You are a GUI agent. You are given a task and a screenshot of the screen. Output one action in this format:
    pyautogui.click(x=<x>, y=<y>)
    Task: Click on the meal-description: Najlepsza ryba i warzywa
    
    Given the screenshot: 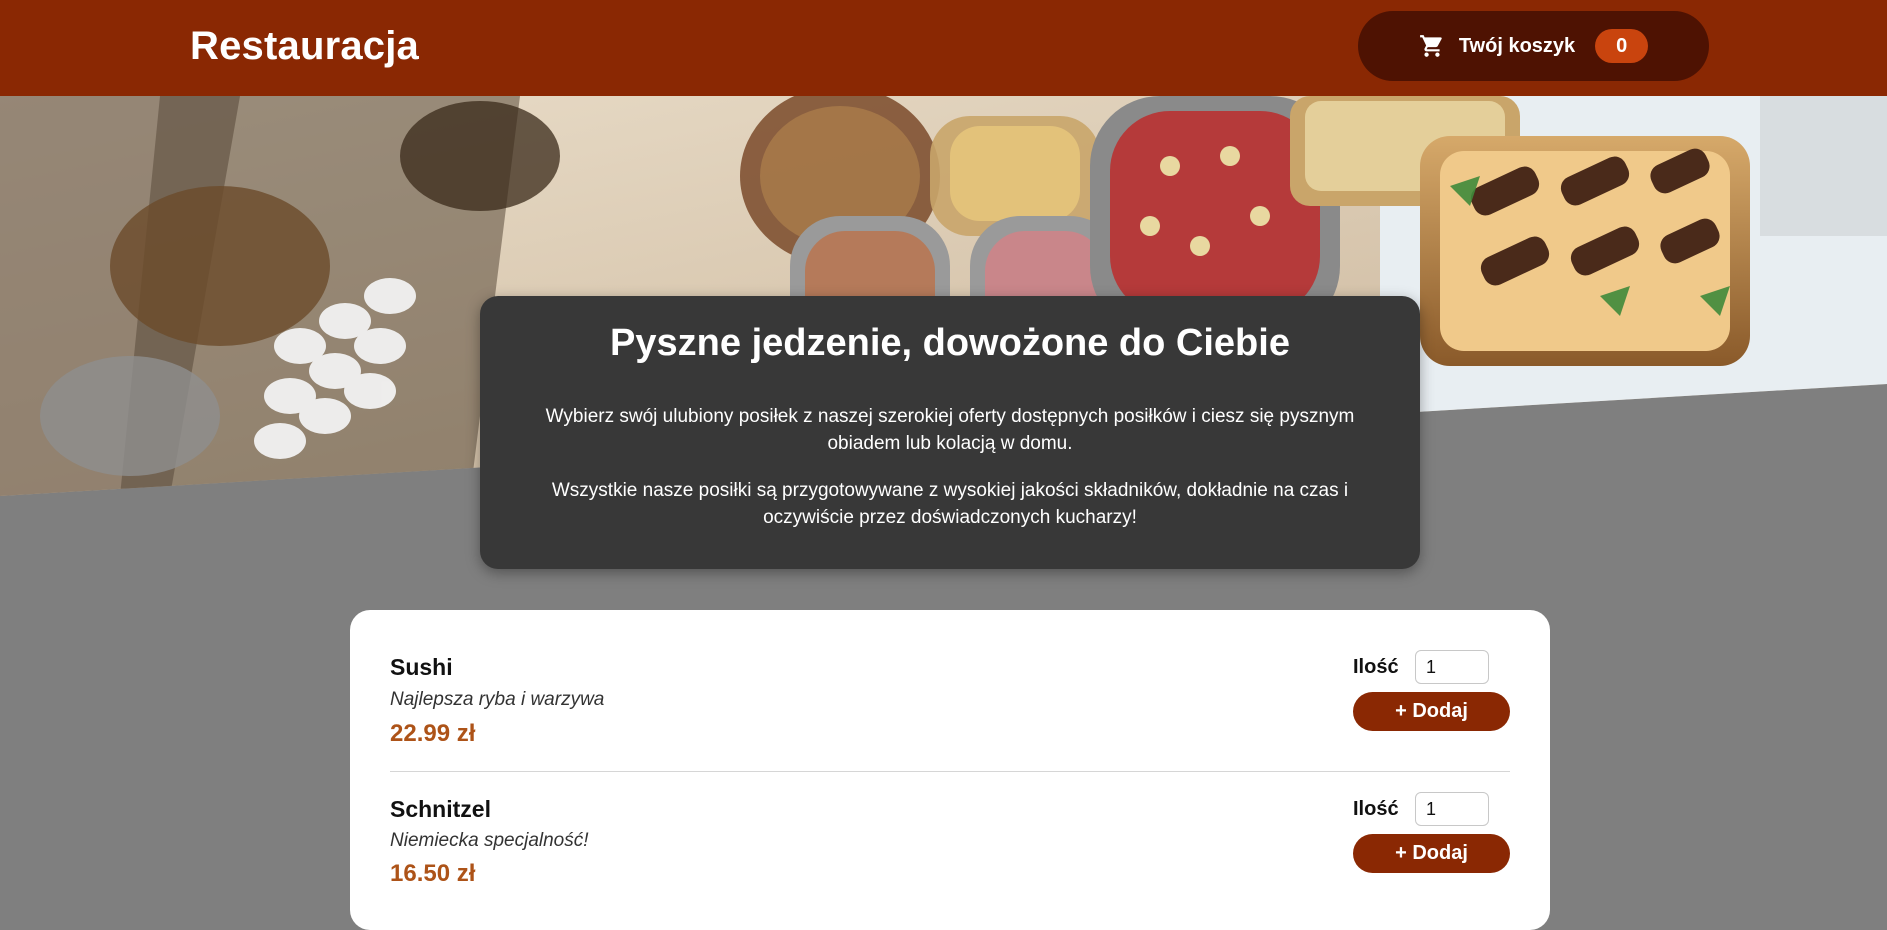 What is the action you would take?
    pyautogui.click(x=497, y=699)
    